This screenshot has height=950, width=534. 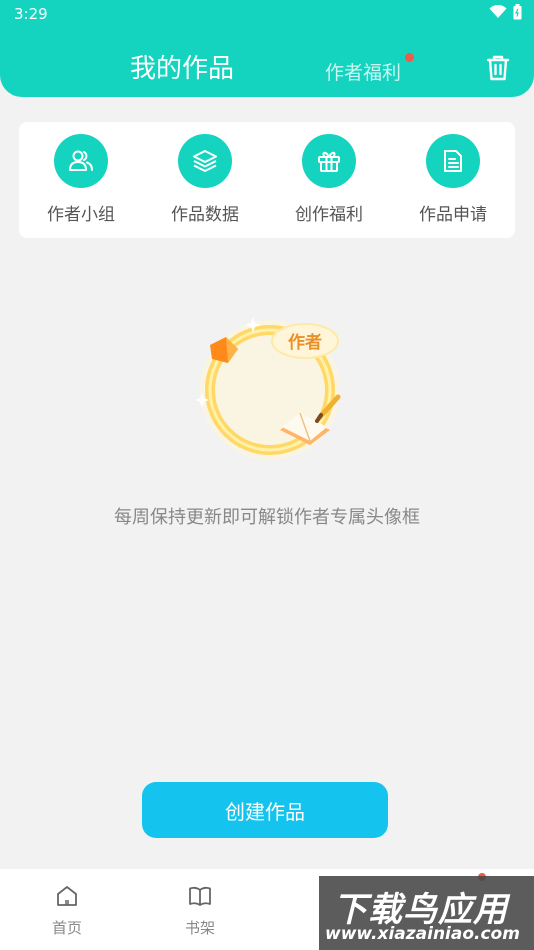 I want to click on unlock-hint-message: 每周保持更新即可解锁作者专属头像框, so click(x=267, y=517).